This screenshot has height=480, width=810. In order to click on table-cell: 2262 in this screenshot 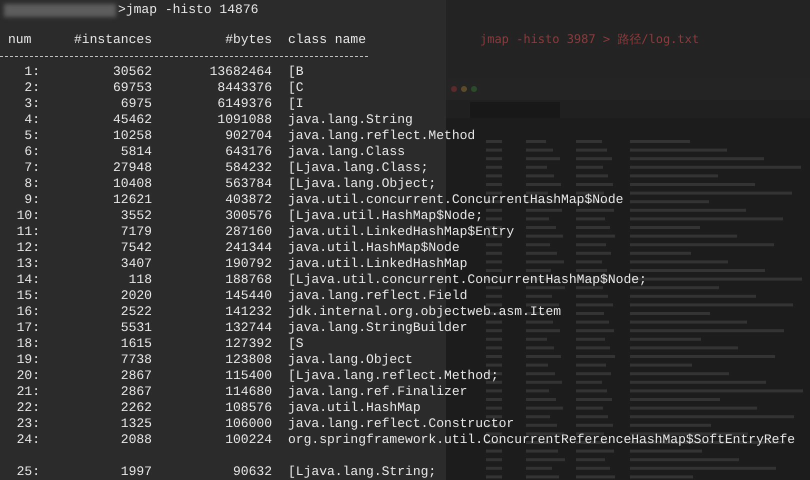, I will do `click(136, 408)`.